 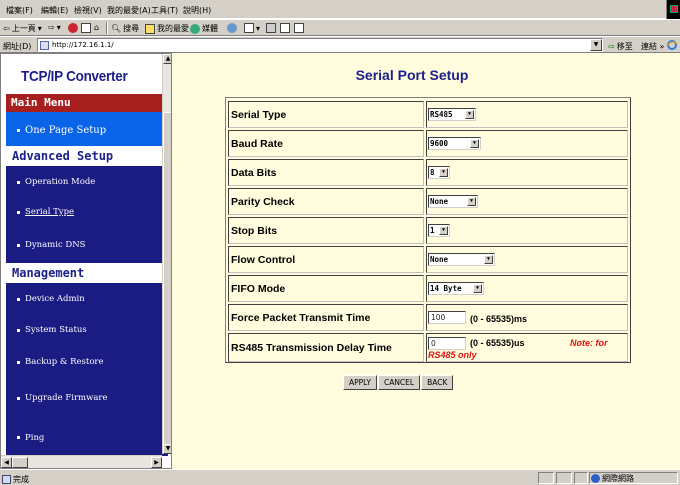 I want to click on left-vertical-scrollbar: ▲ ▼, so click(x=166, y=254).